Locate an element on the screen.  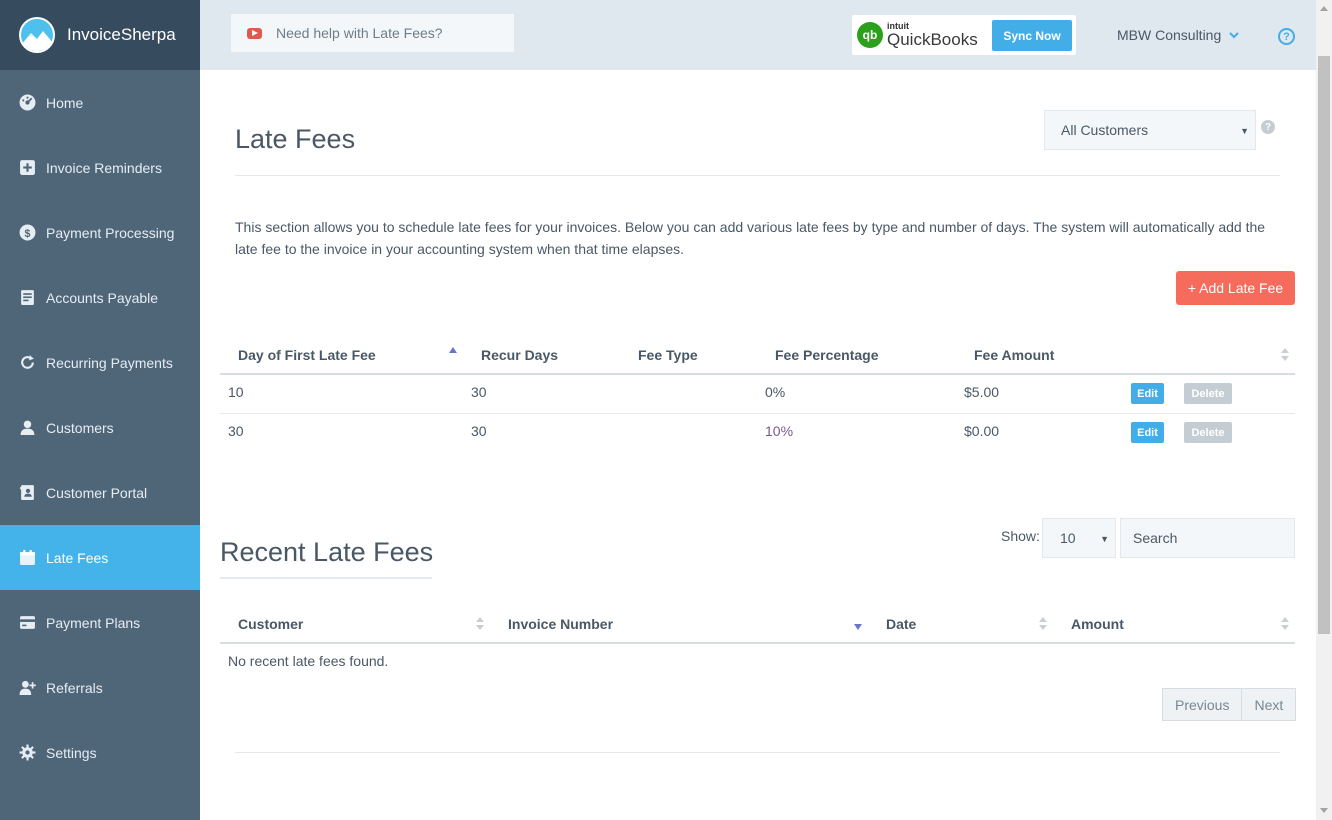
sidebar-item-referrals: Referrals is located at coordinates (100, 687).